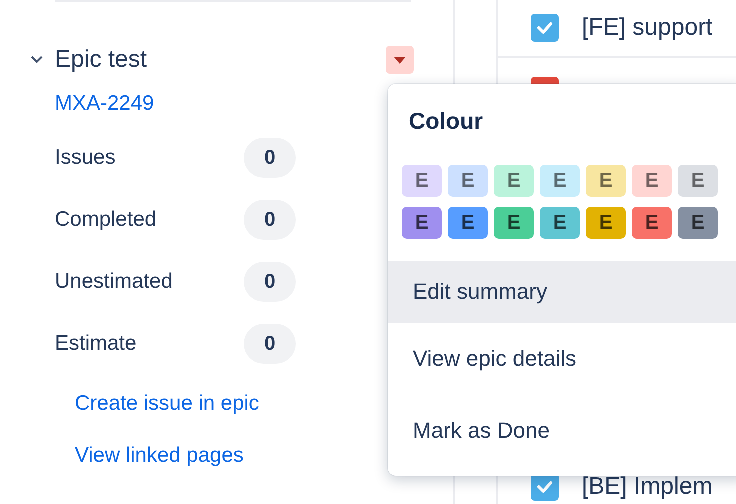 This screenshot has width=736, height=504. I want to click on menu-item: Mark as Done, so click(562, 431).